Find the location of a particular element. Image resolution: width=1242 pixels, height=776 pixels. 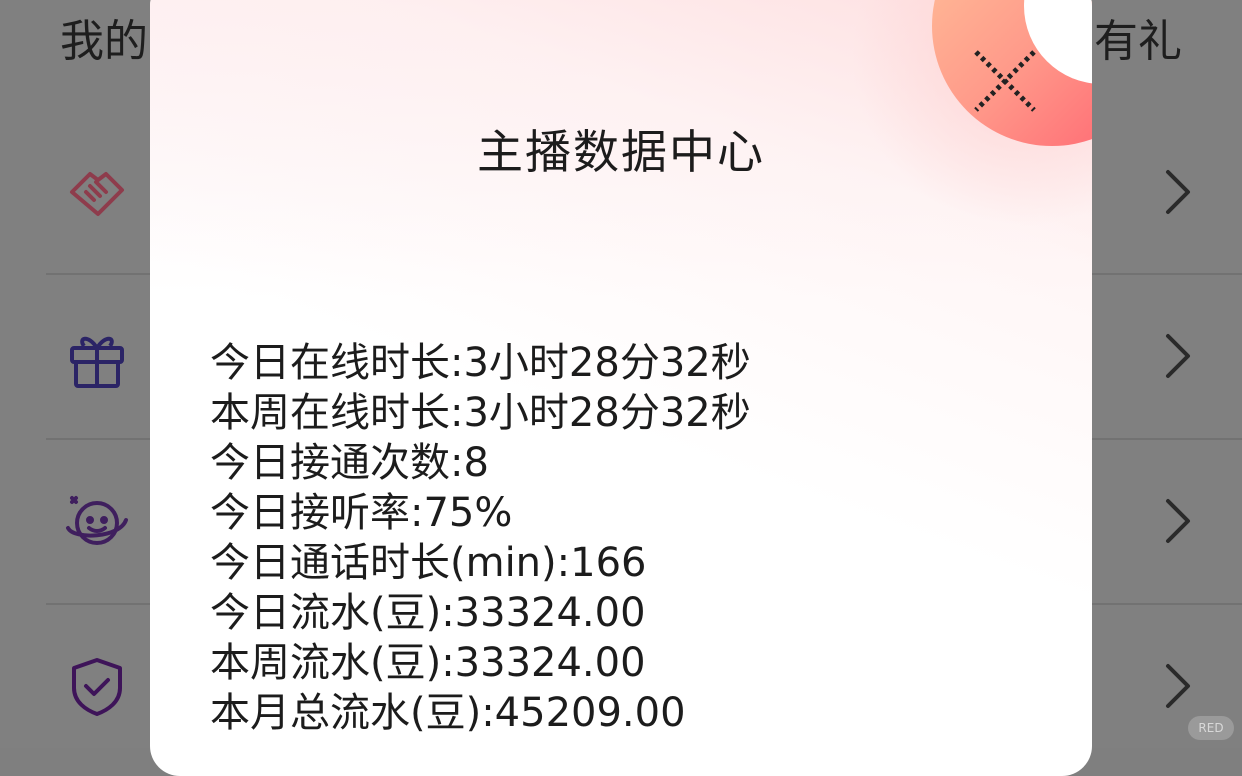

smiley-planet-icon is located at coordinates (97, 520).